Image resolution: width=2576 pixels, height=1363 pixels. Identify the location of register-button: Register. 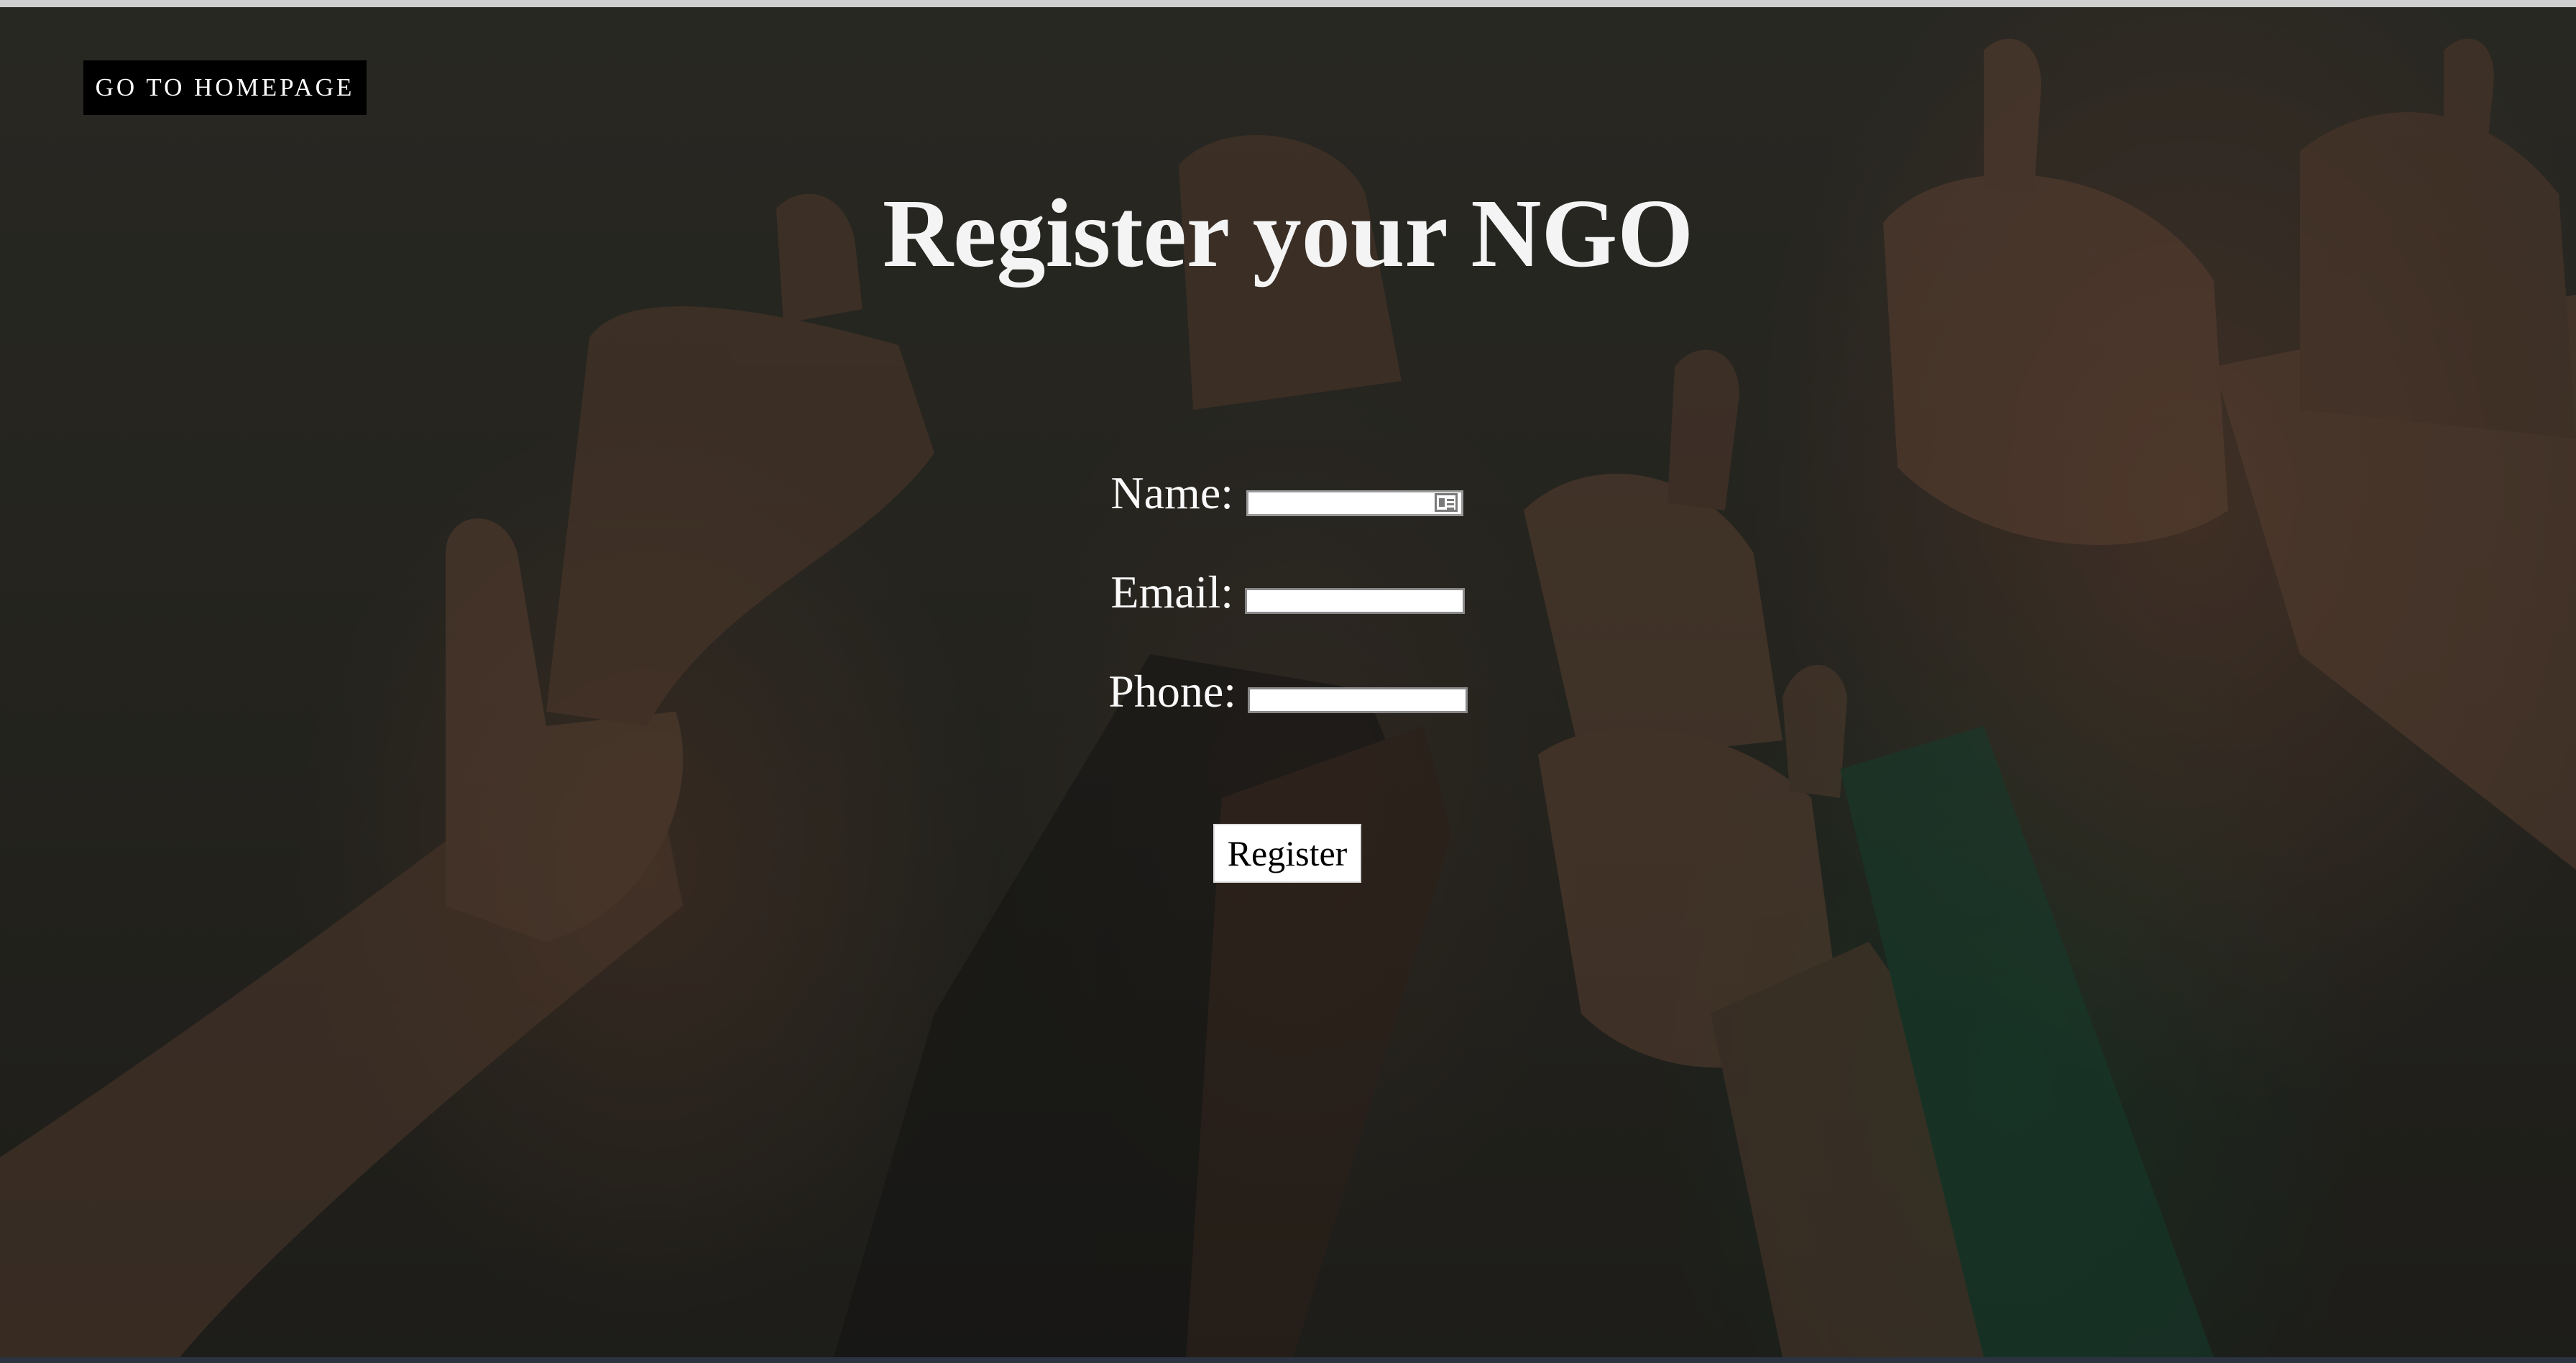
(1287, 854).